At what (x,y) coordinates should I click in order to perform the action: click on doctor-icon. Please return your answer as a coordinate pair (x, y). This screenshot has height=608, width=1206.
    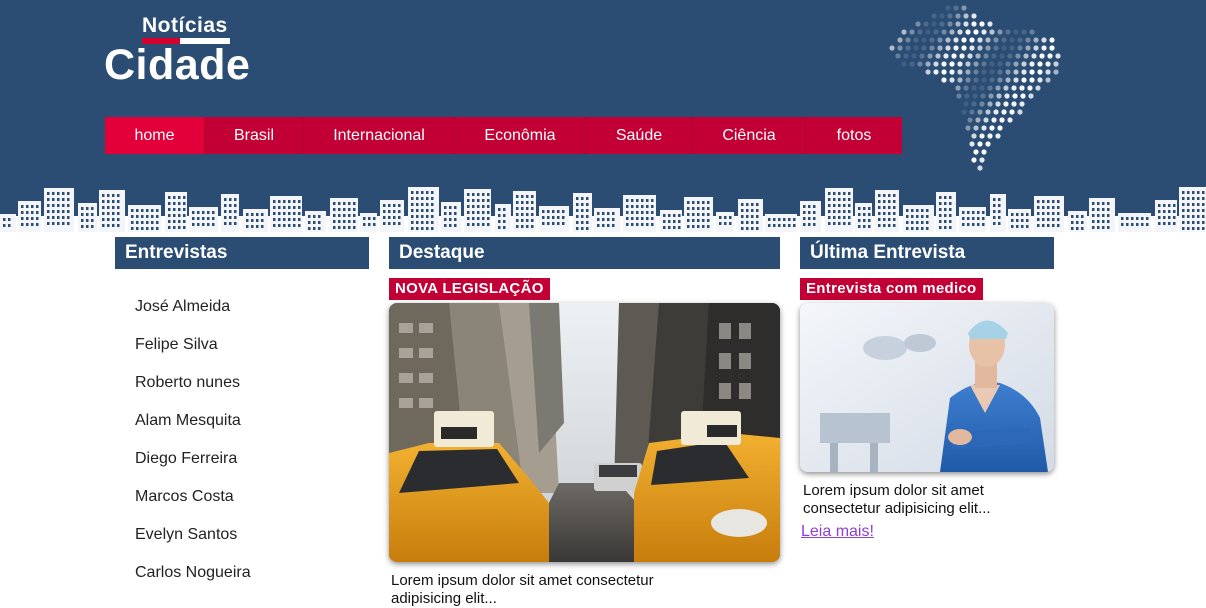
    Looking at the image, I should click on (927, 387).